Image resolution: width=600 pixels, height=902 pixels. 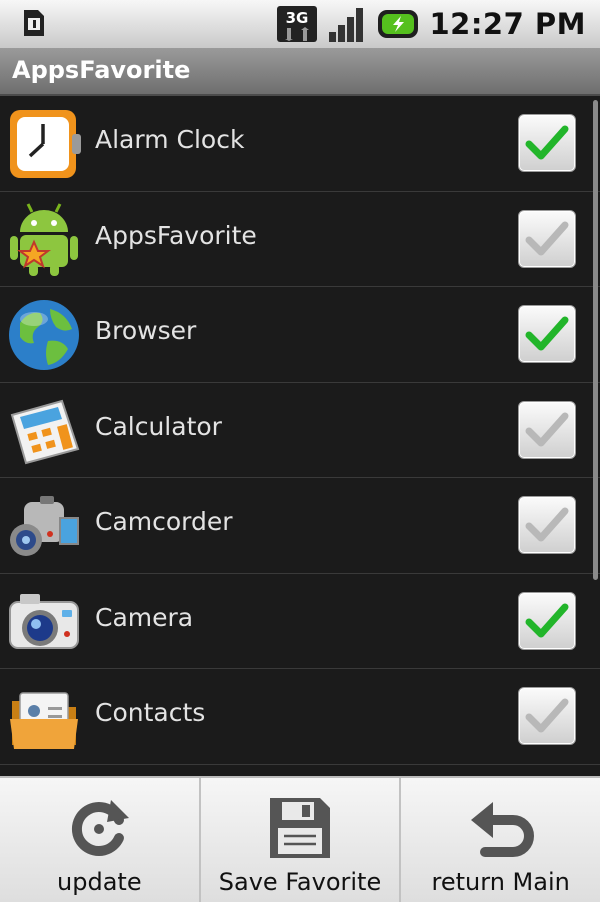 What do you see at coordinates (34, 23) in the screenshot?
I see `sim-card-icon` at bounding box center [34, 23].